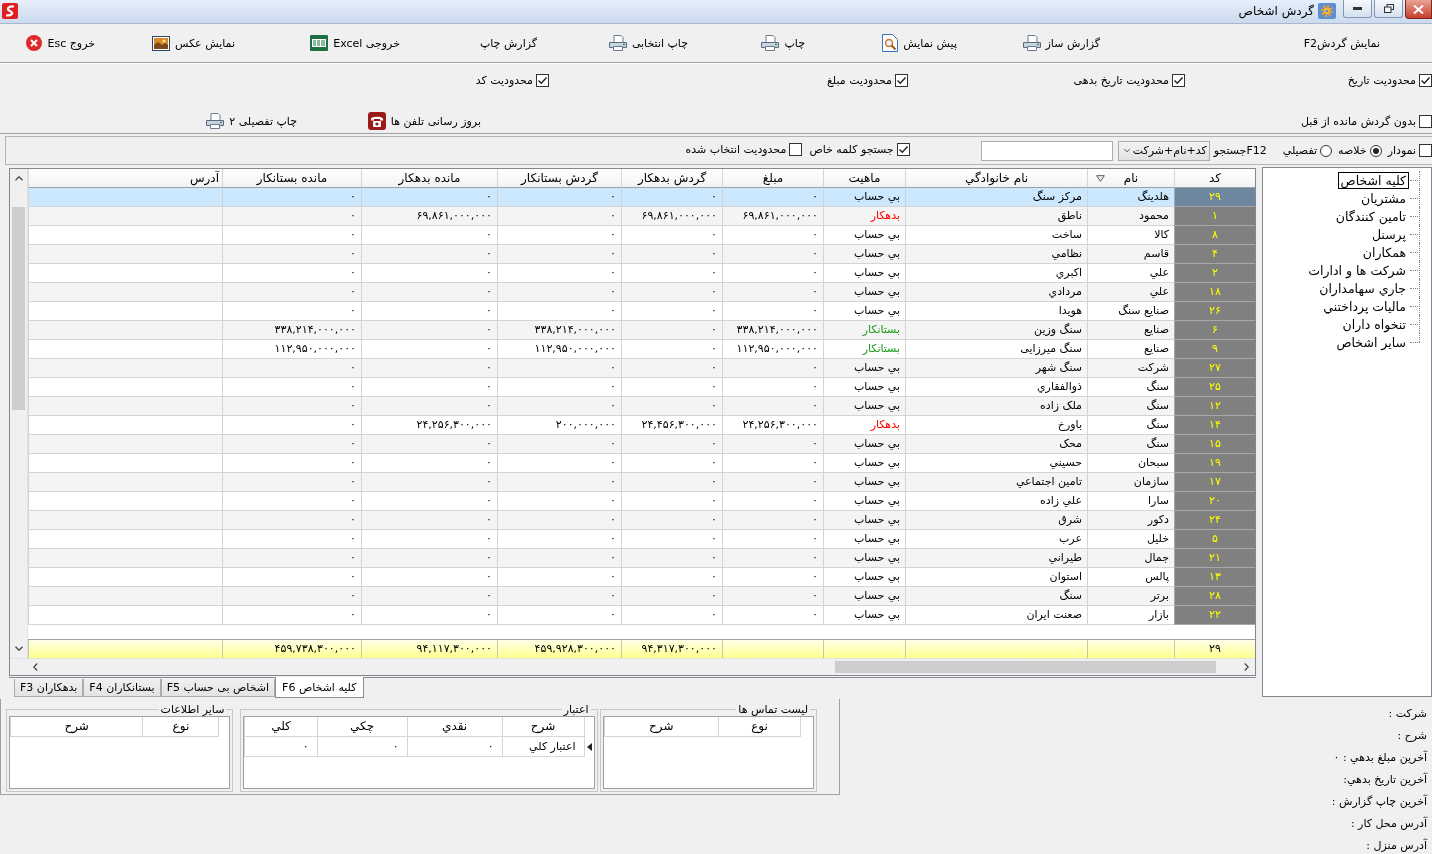  Describe the element at coordinates (1214, 197) in the screenshot. I see `table-cell: ۲۹` at that location.